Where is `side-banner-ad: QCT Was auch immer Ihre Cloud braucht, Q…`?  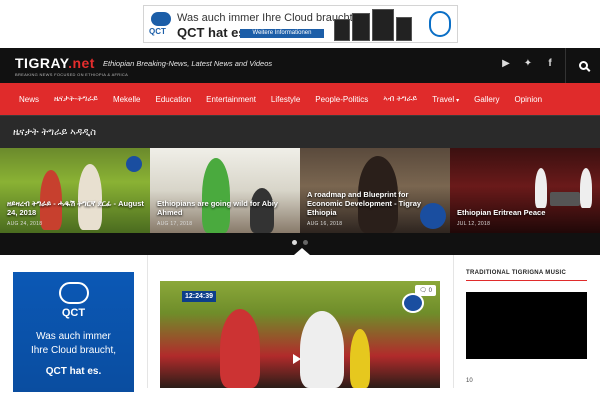
side-banner-ad: QCT Was auch immer Ihre Cloud braucht, Q… is located at coordinates (73, 332).